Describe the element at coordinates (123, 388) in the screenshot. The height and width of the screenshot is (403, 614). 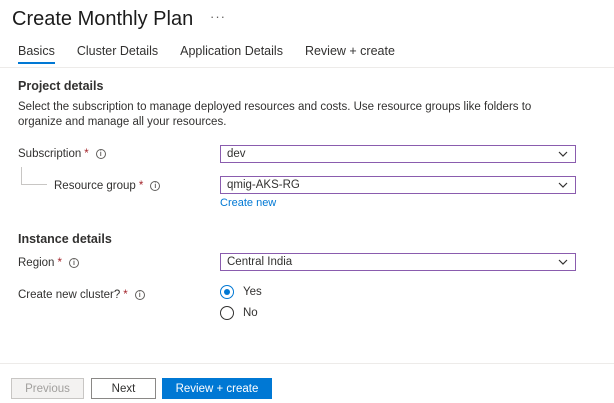
I see `next-button: Next` at that location.